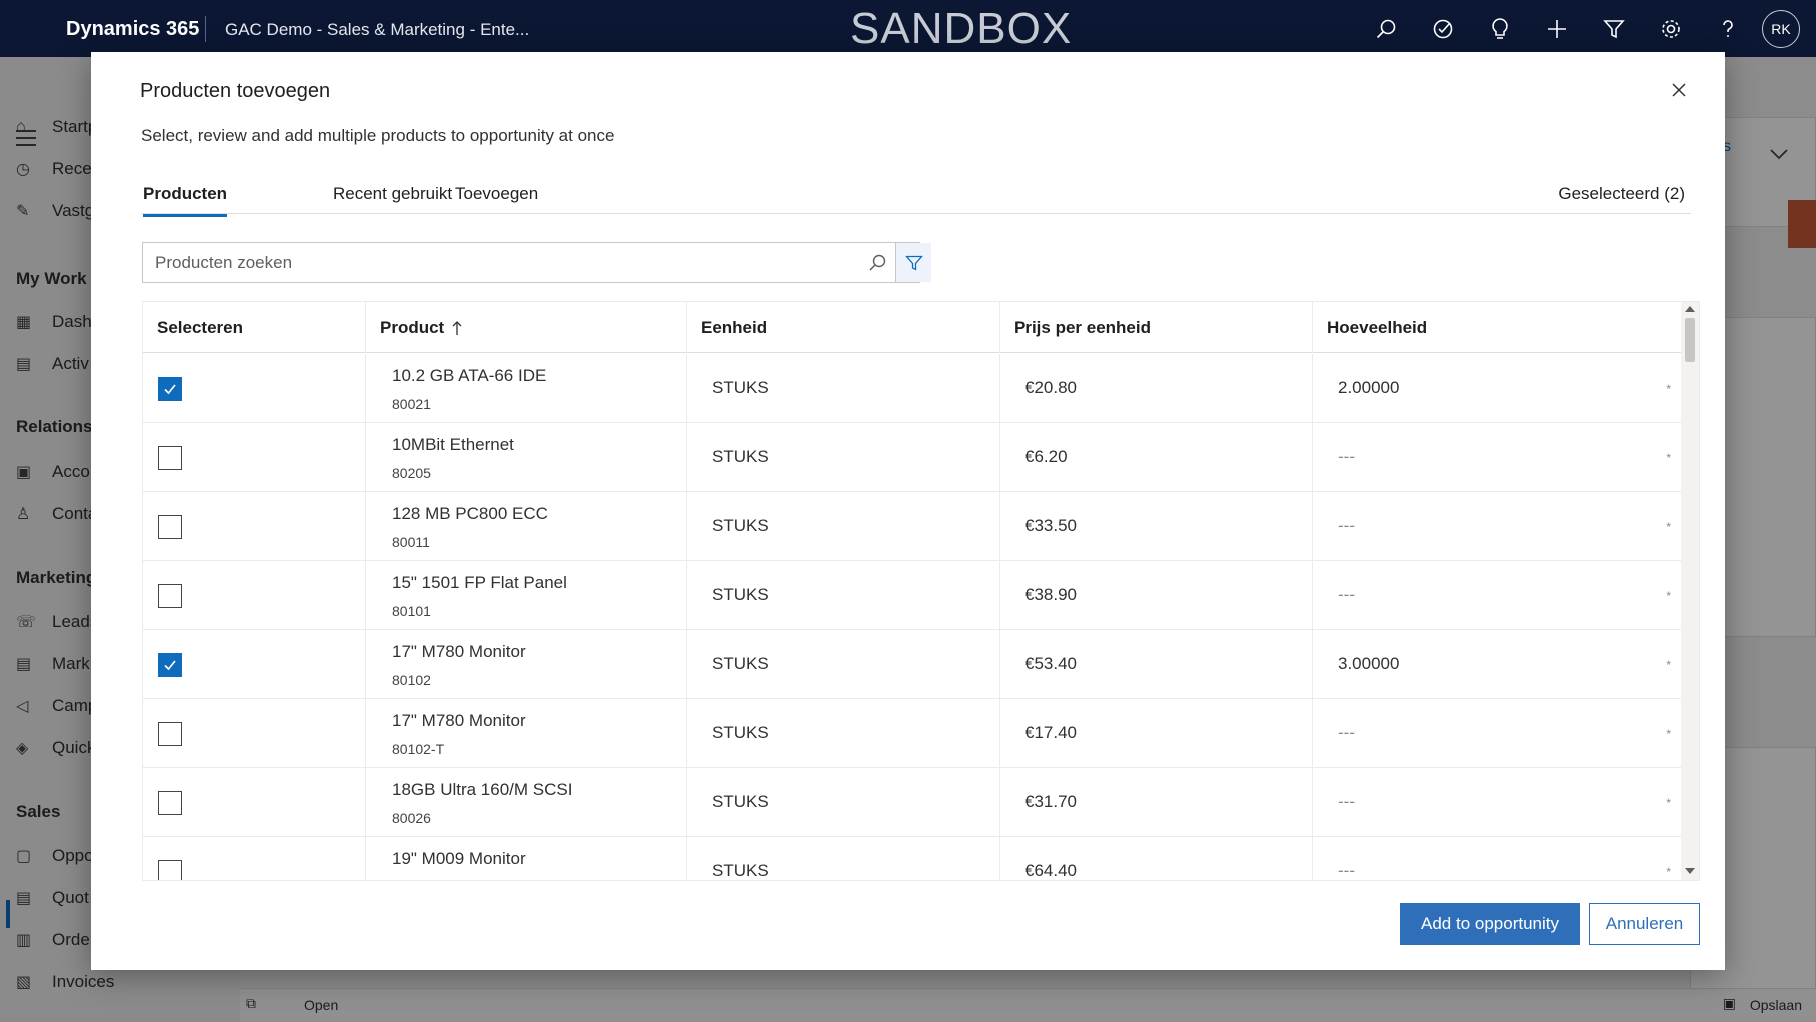 The image size is (1816, 1022). What do you see at coordinates (1556, 29) in the screenshot?
I see `plus-icon` at bounding box center [1556, 29].